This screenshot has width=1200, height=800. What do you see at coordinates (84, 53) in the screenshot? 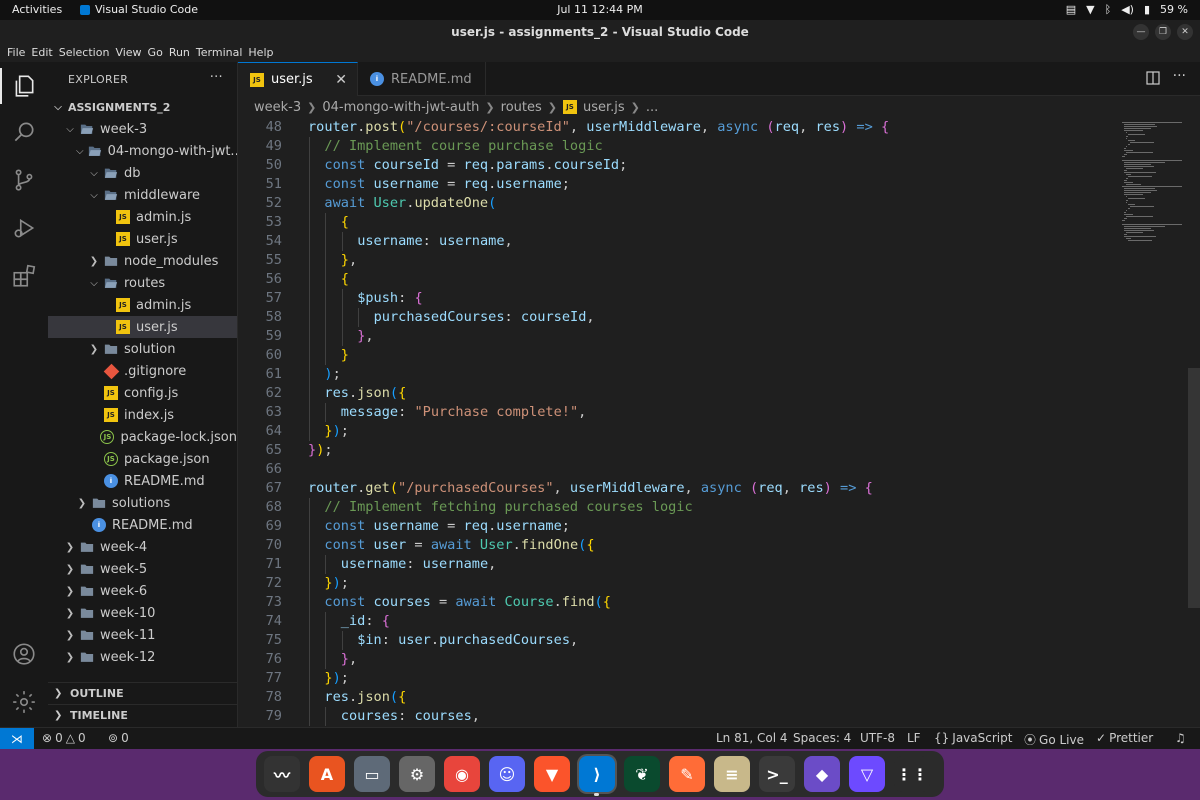
I see `menu-selection: Selection` at bounding box center [84, 53].